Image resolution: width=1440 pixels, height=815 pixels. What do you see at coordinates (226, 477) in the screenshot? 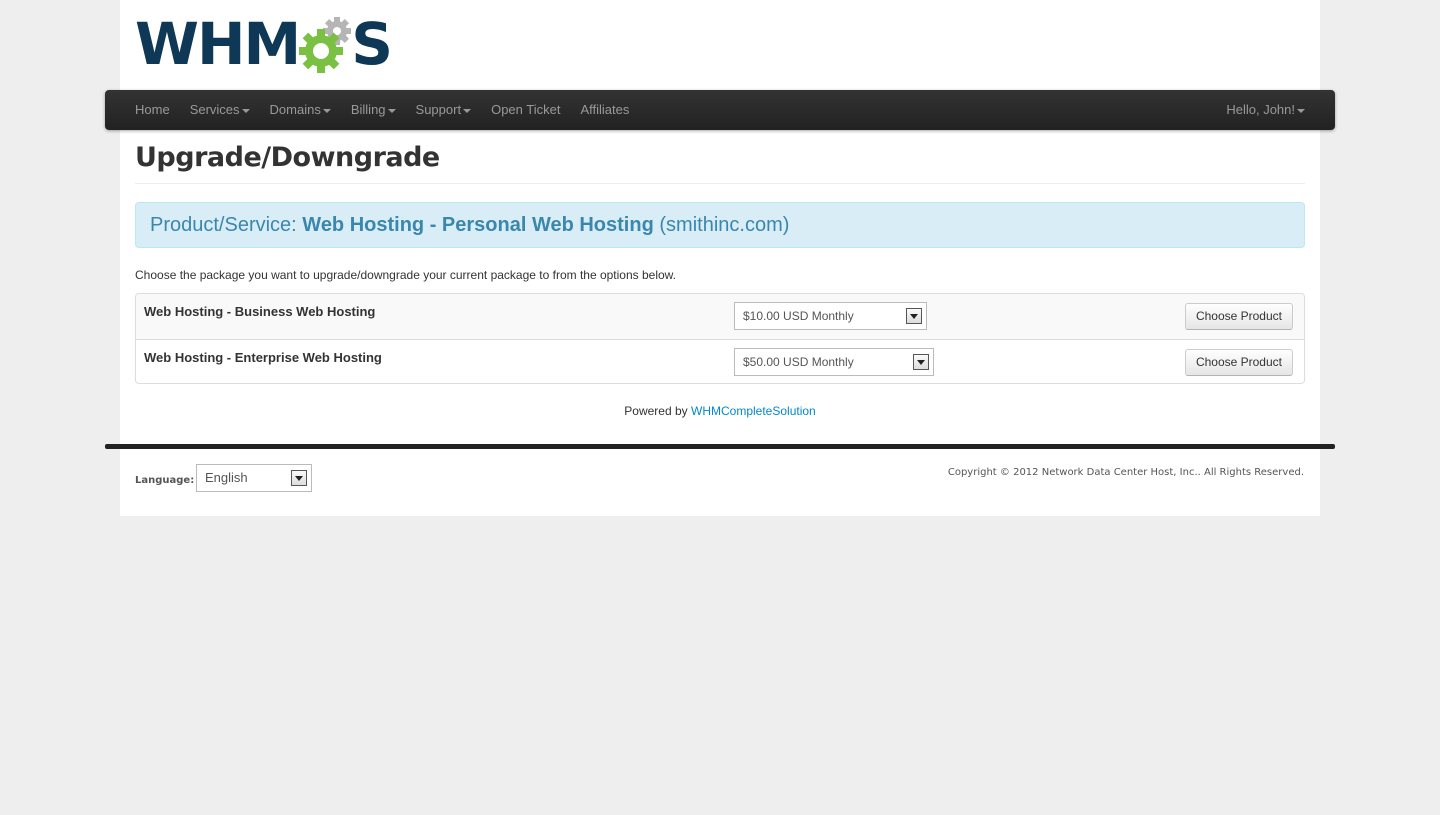
I see `language-value: English` at bounding box center [226, 477].